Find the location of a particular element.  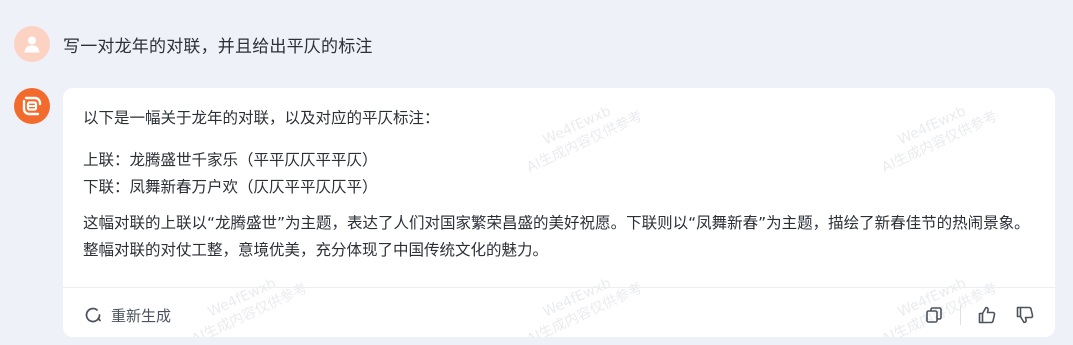

thumbs-up-icon is located at coordinates (987, 315).